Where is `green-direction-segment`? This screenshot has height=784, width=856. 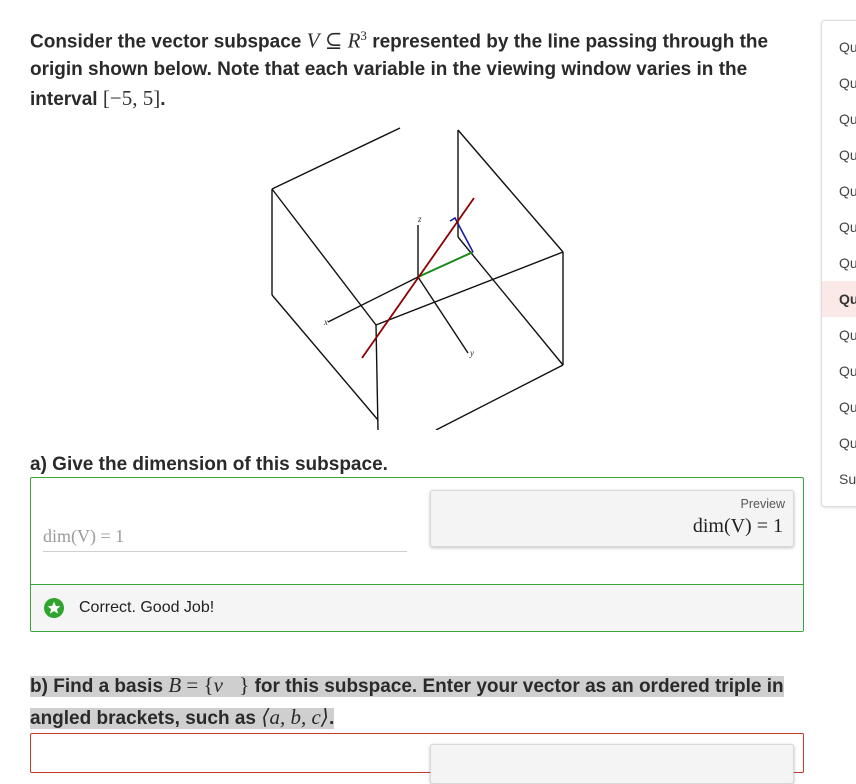 green-direction-segment is located at coordinates (445, 264).